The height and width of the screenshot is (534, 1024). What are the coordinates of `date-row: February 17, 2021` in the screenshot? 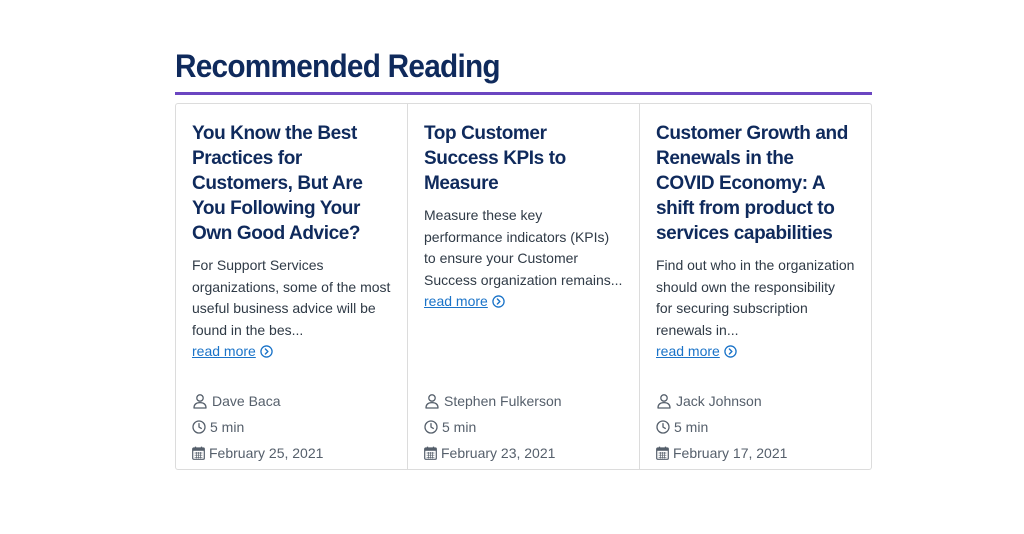 It's located at (721, 453).